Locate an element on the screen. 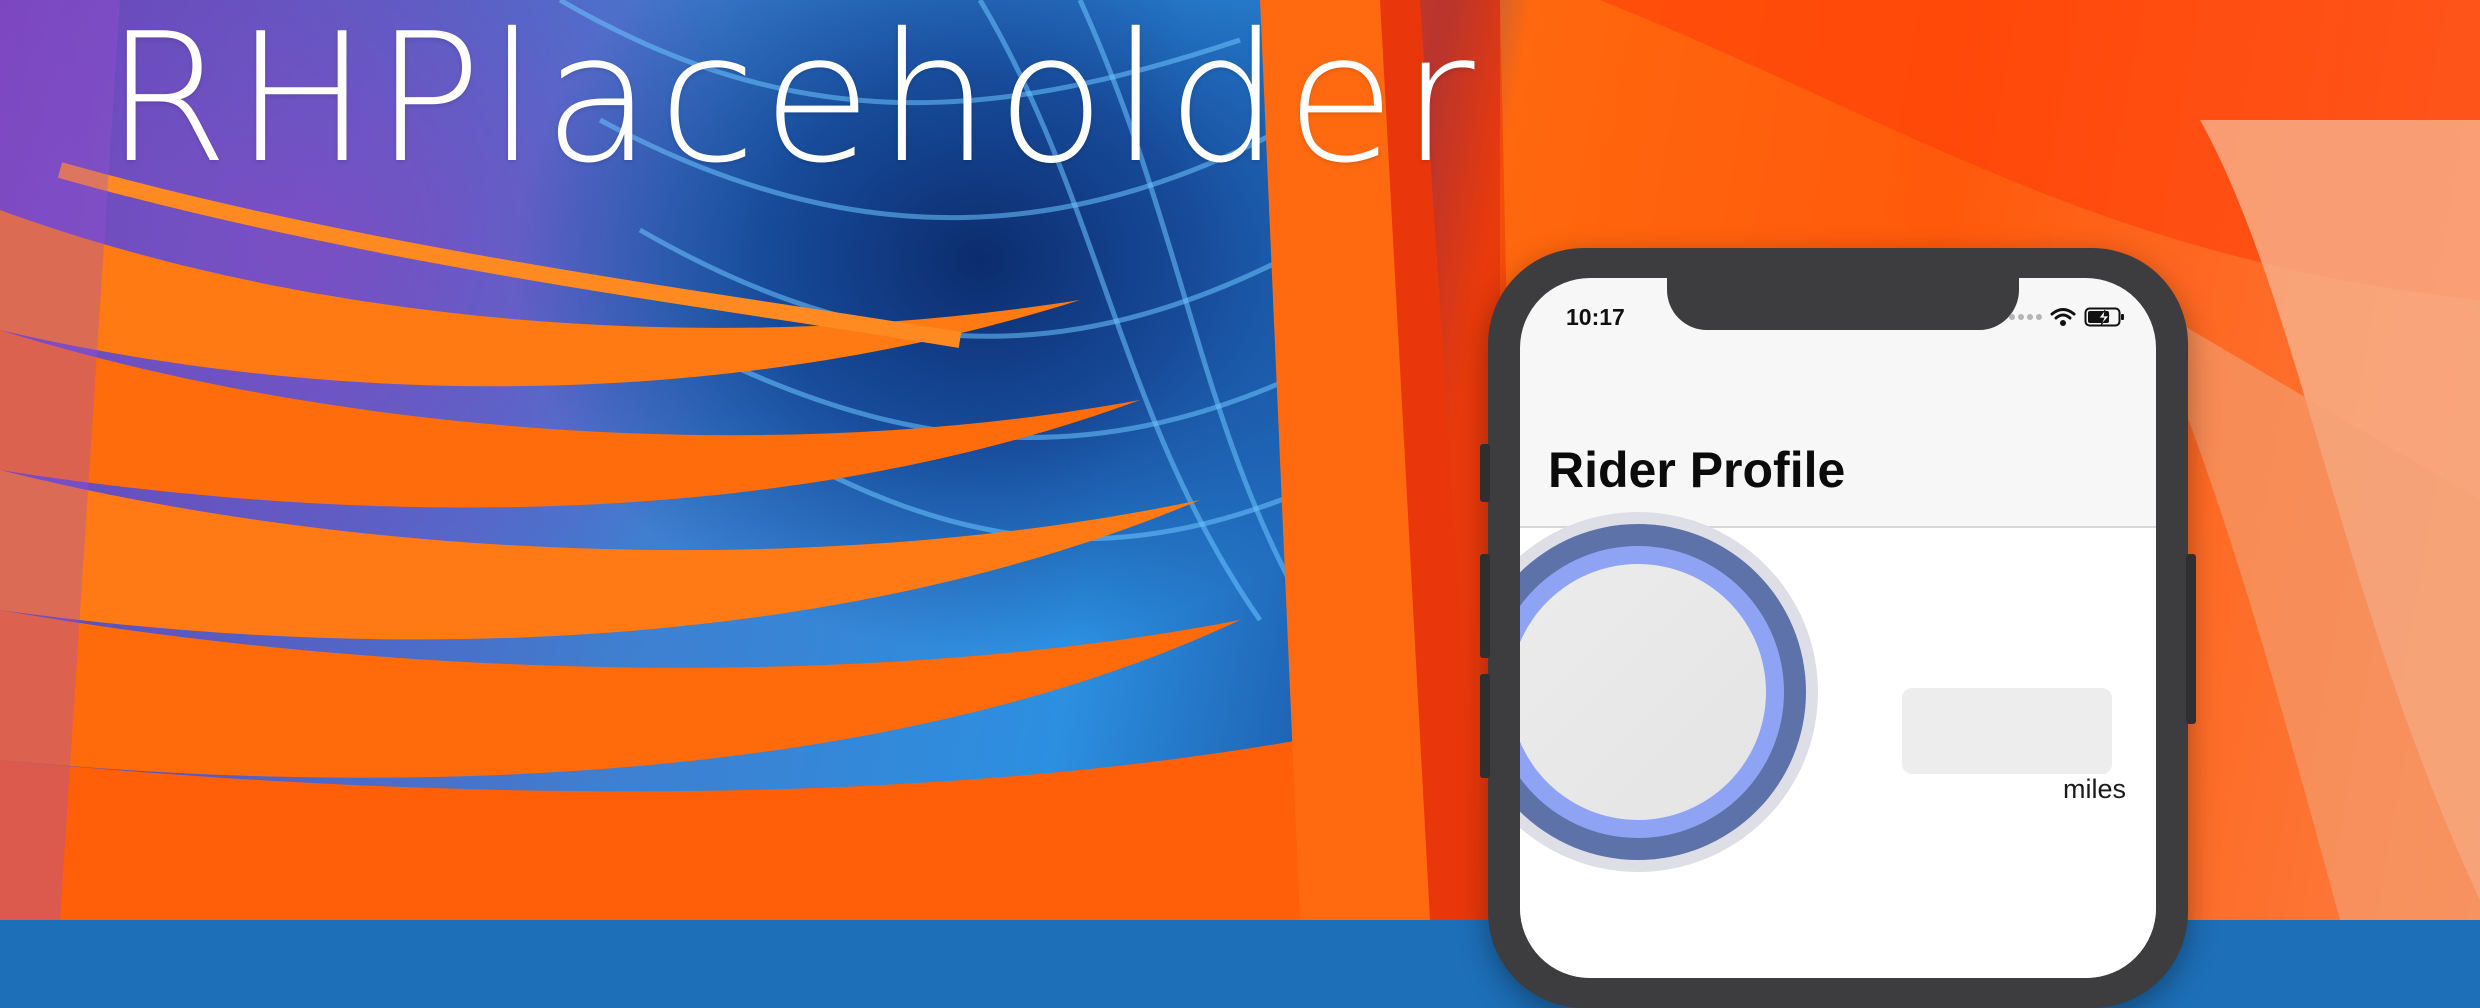 Image resolution: width=2480 pixels, height=1008 pixels. avatar is located at coordinates (1643, 692).